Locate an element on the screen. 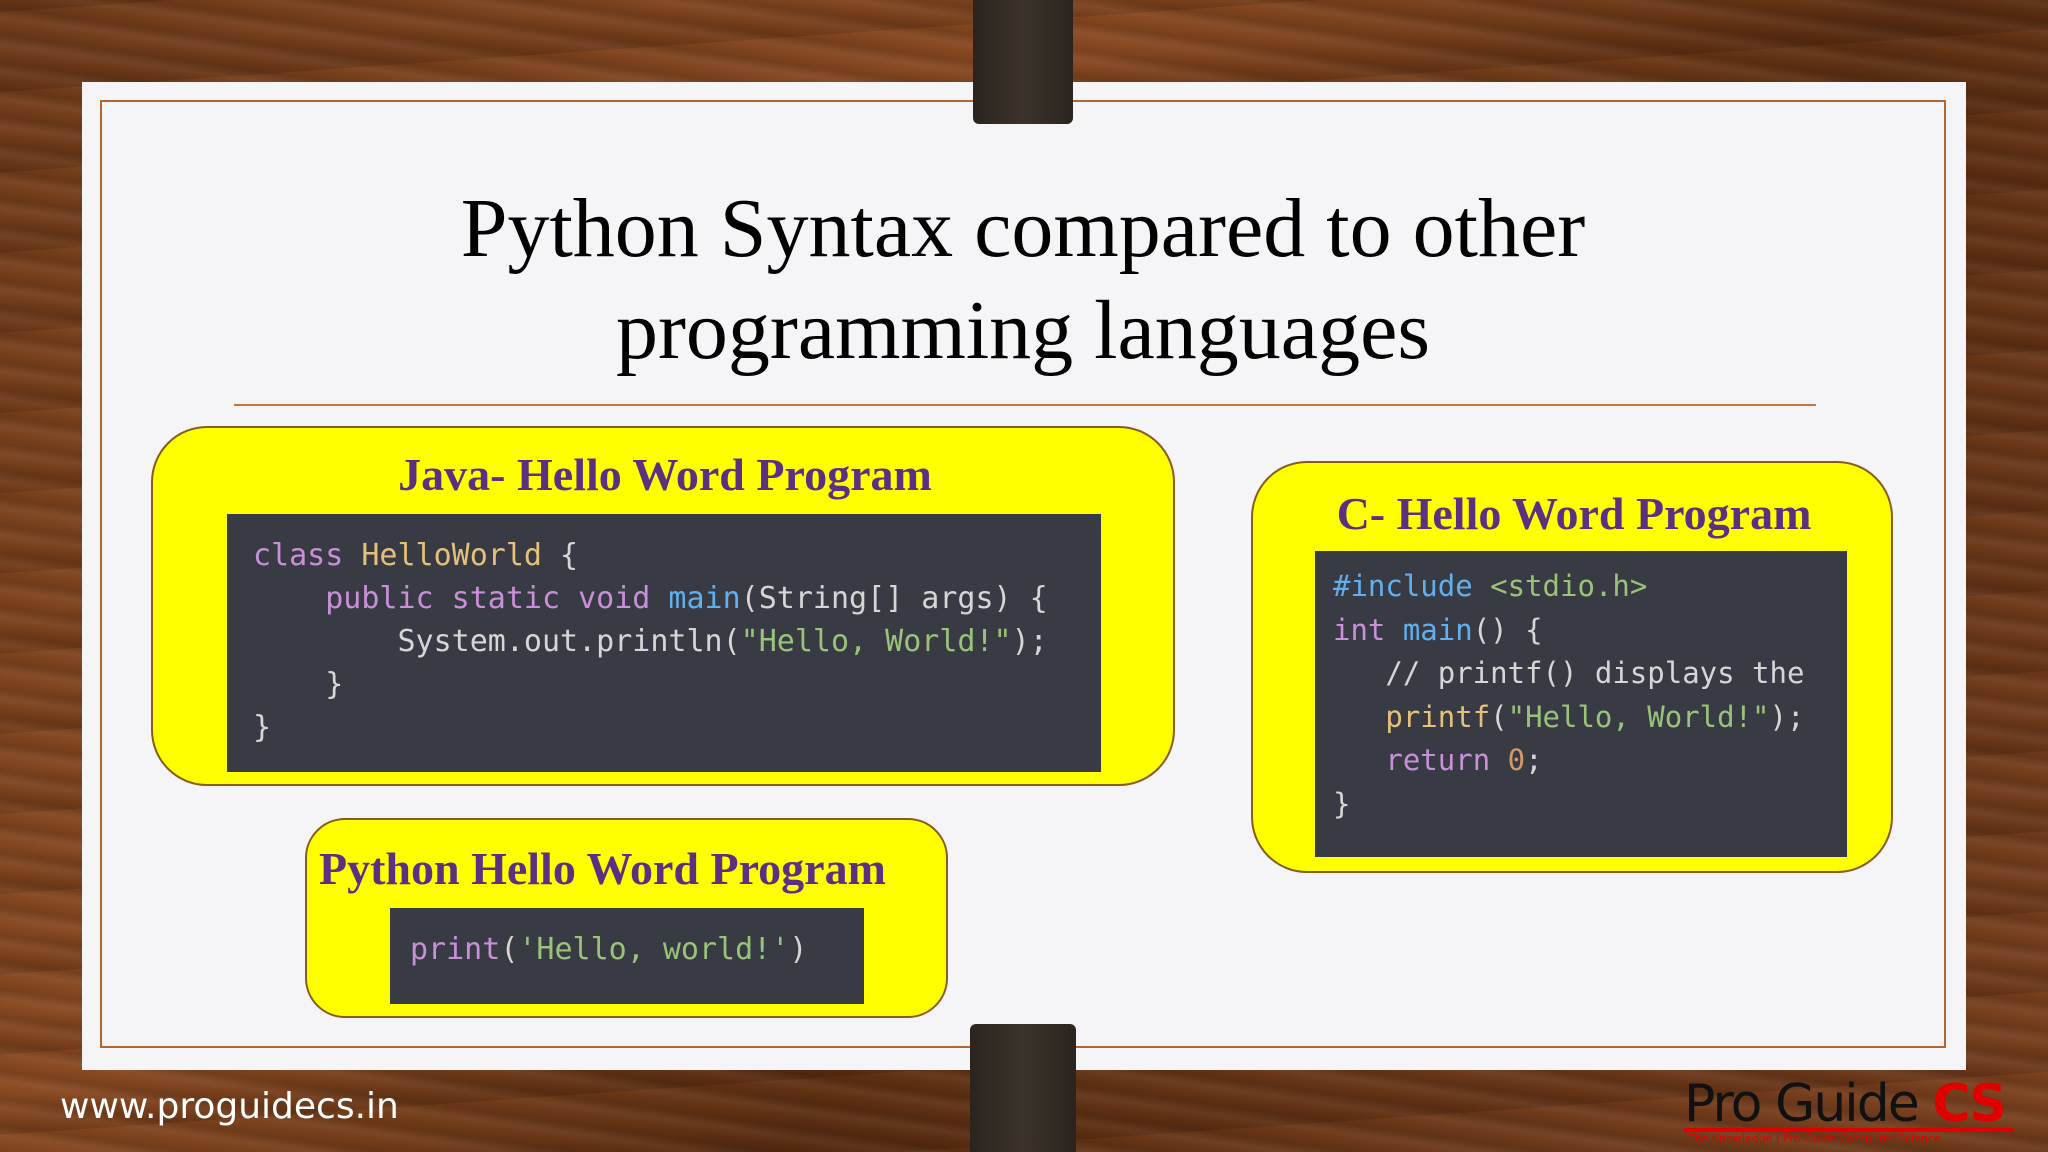  footer-website-url: www.proguidecs.in is located at coordinates (229, 1106).